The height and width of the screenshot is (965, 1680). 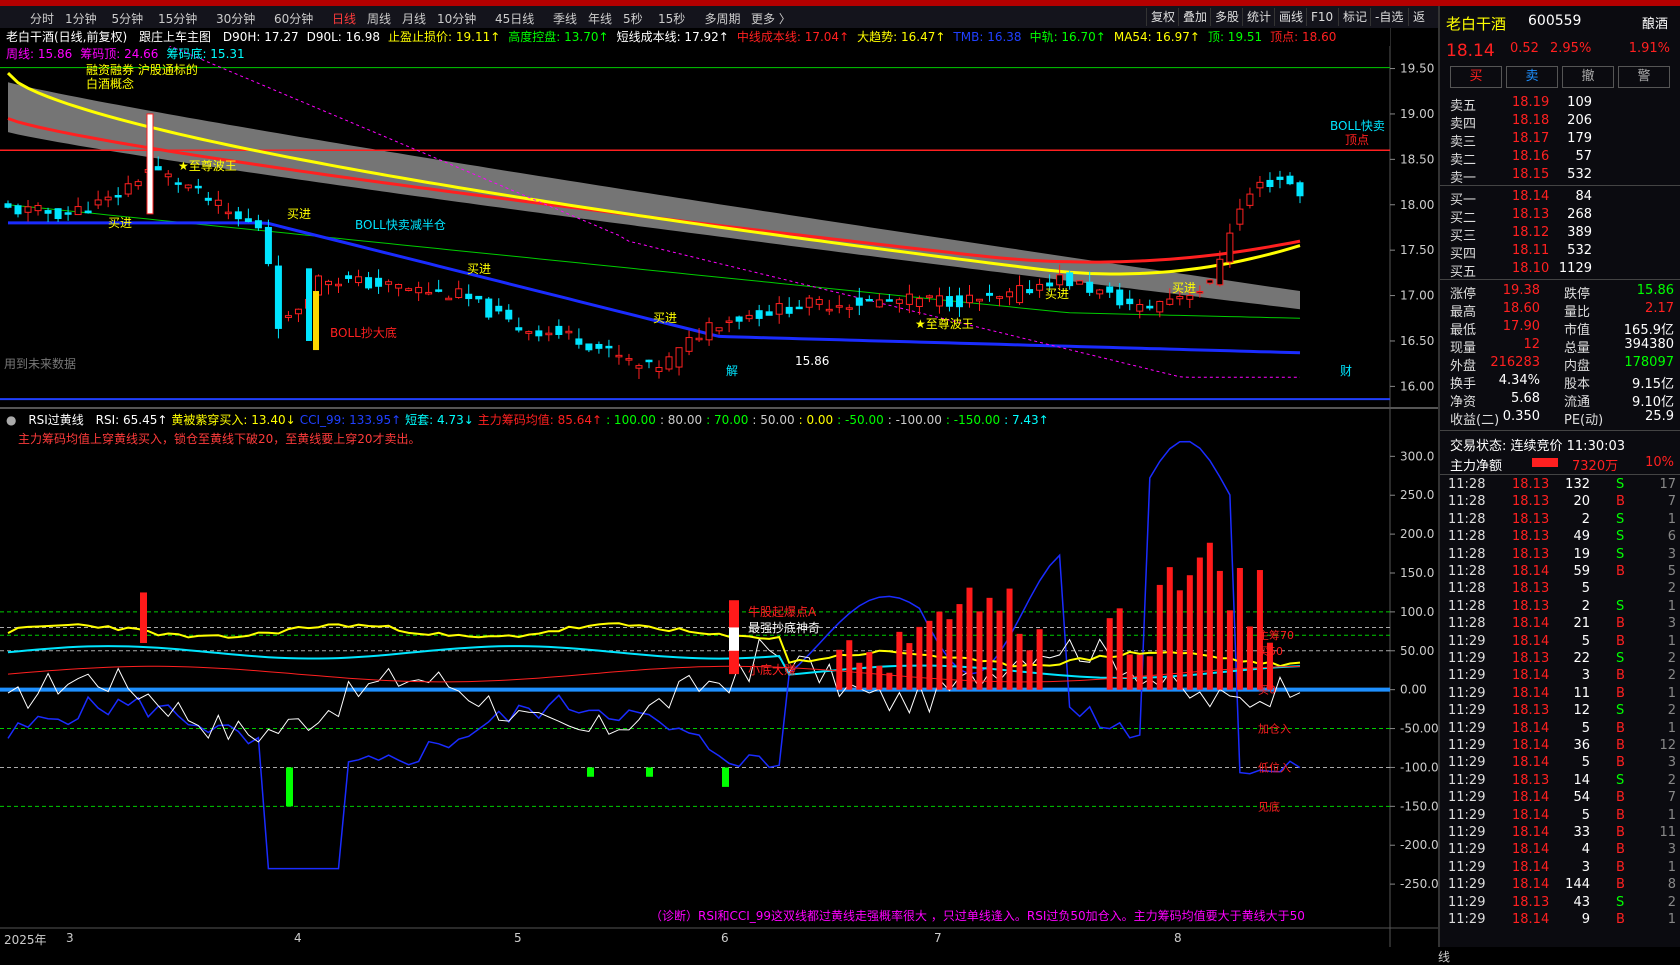 I want to click on rsi-indicator-name: RSI过黄线, so click(x=56, y=419).